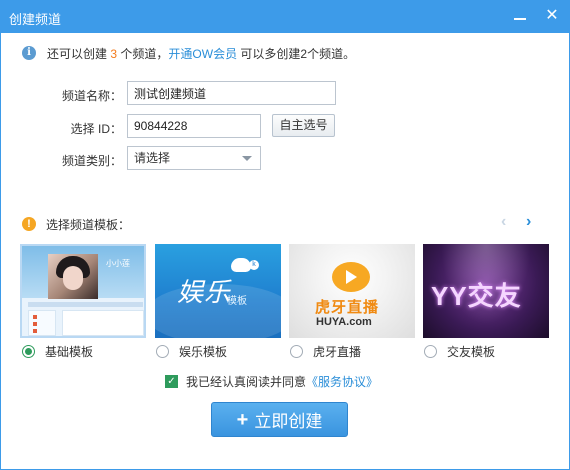 The image size is (570, 470). What do you see at coordinates (88, 224) in the screenshot?
I see `template-label: 选择频道模板：` at bounding box center [88, 224].